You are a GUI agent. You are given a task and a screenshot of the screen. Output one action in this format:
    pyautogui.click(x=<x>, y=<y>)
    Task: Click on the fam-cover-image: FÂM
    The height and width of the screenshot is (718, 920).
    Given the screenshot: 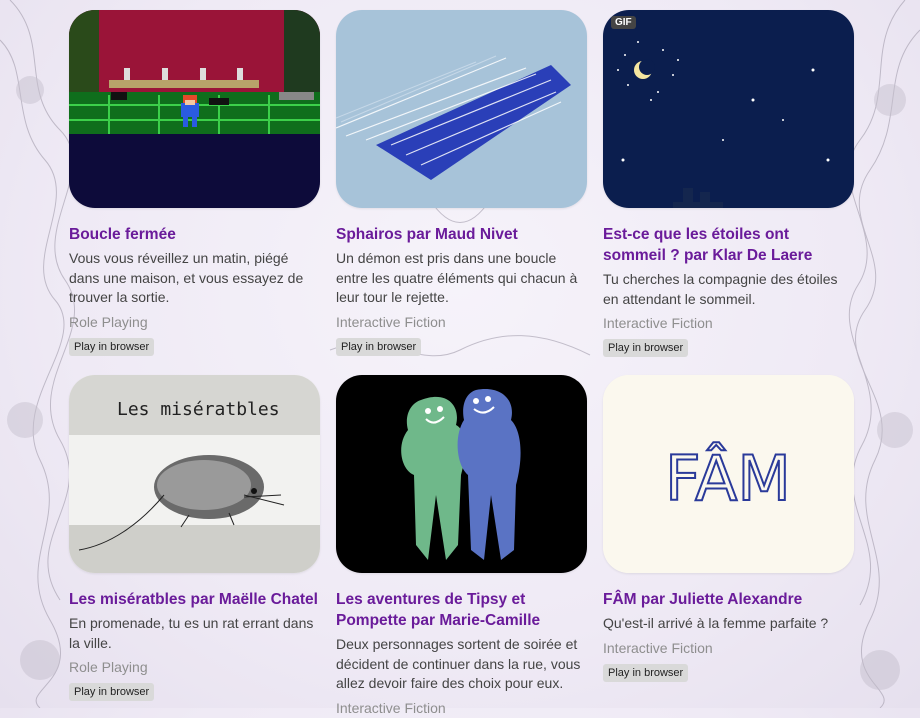 What is the action you would take?
    pyautogui.click(x=728, y=474)
    